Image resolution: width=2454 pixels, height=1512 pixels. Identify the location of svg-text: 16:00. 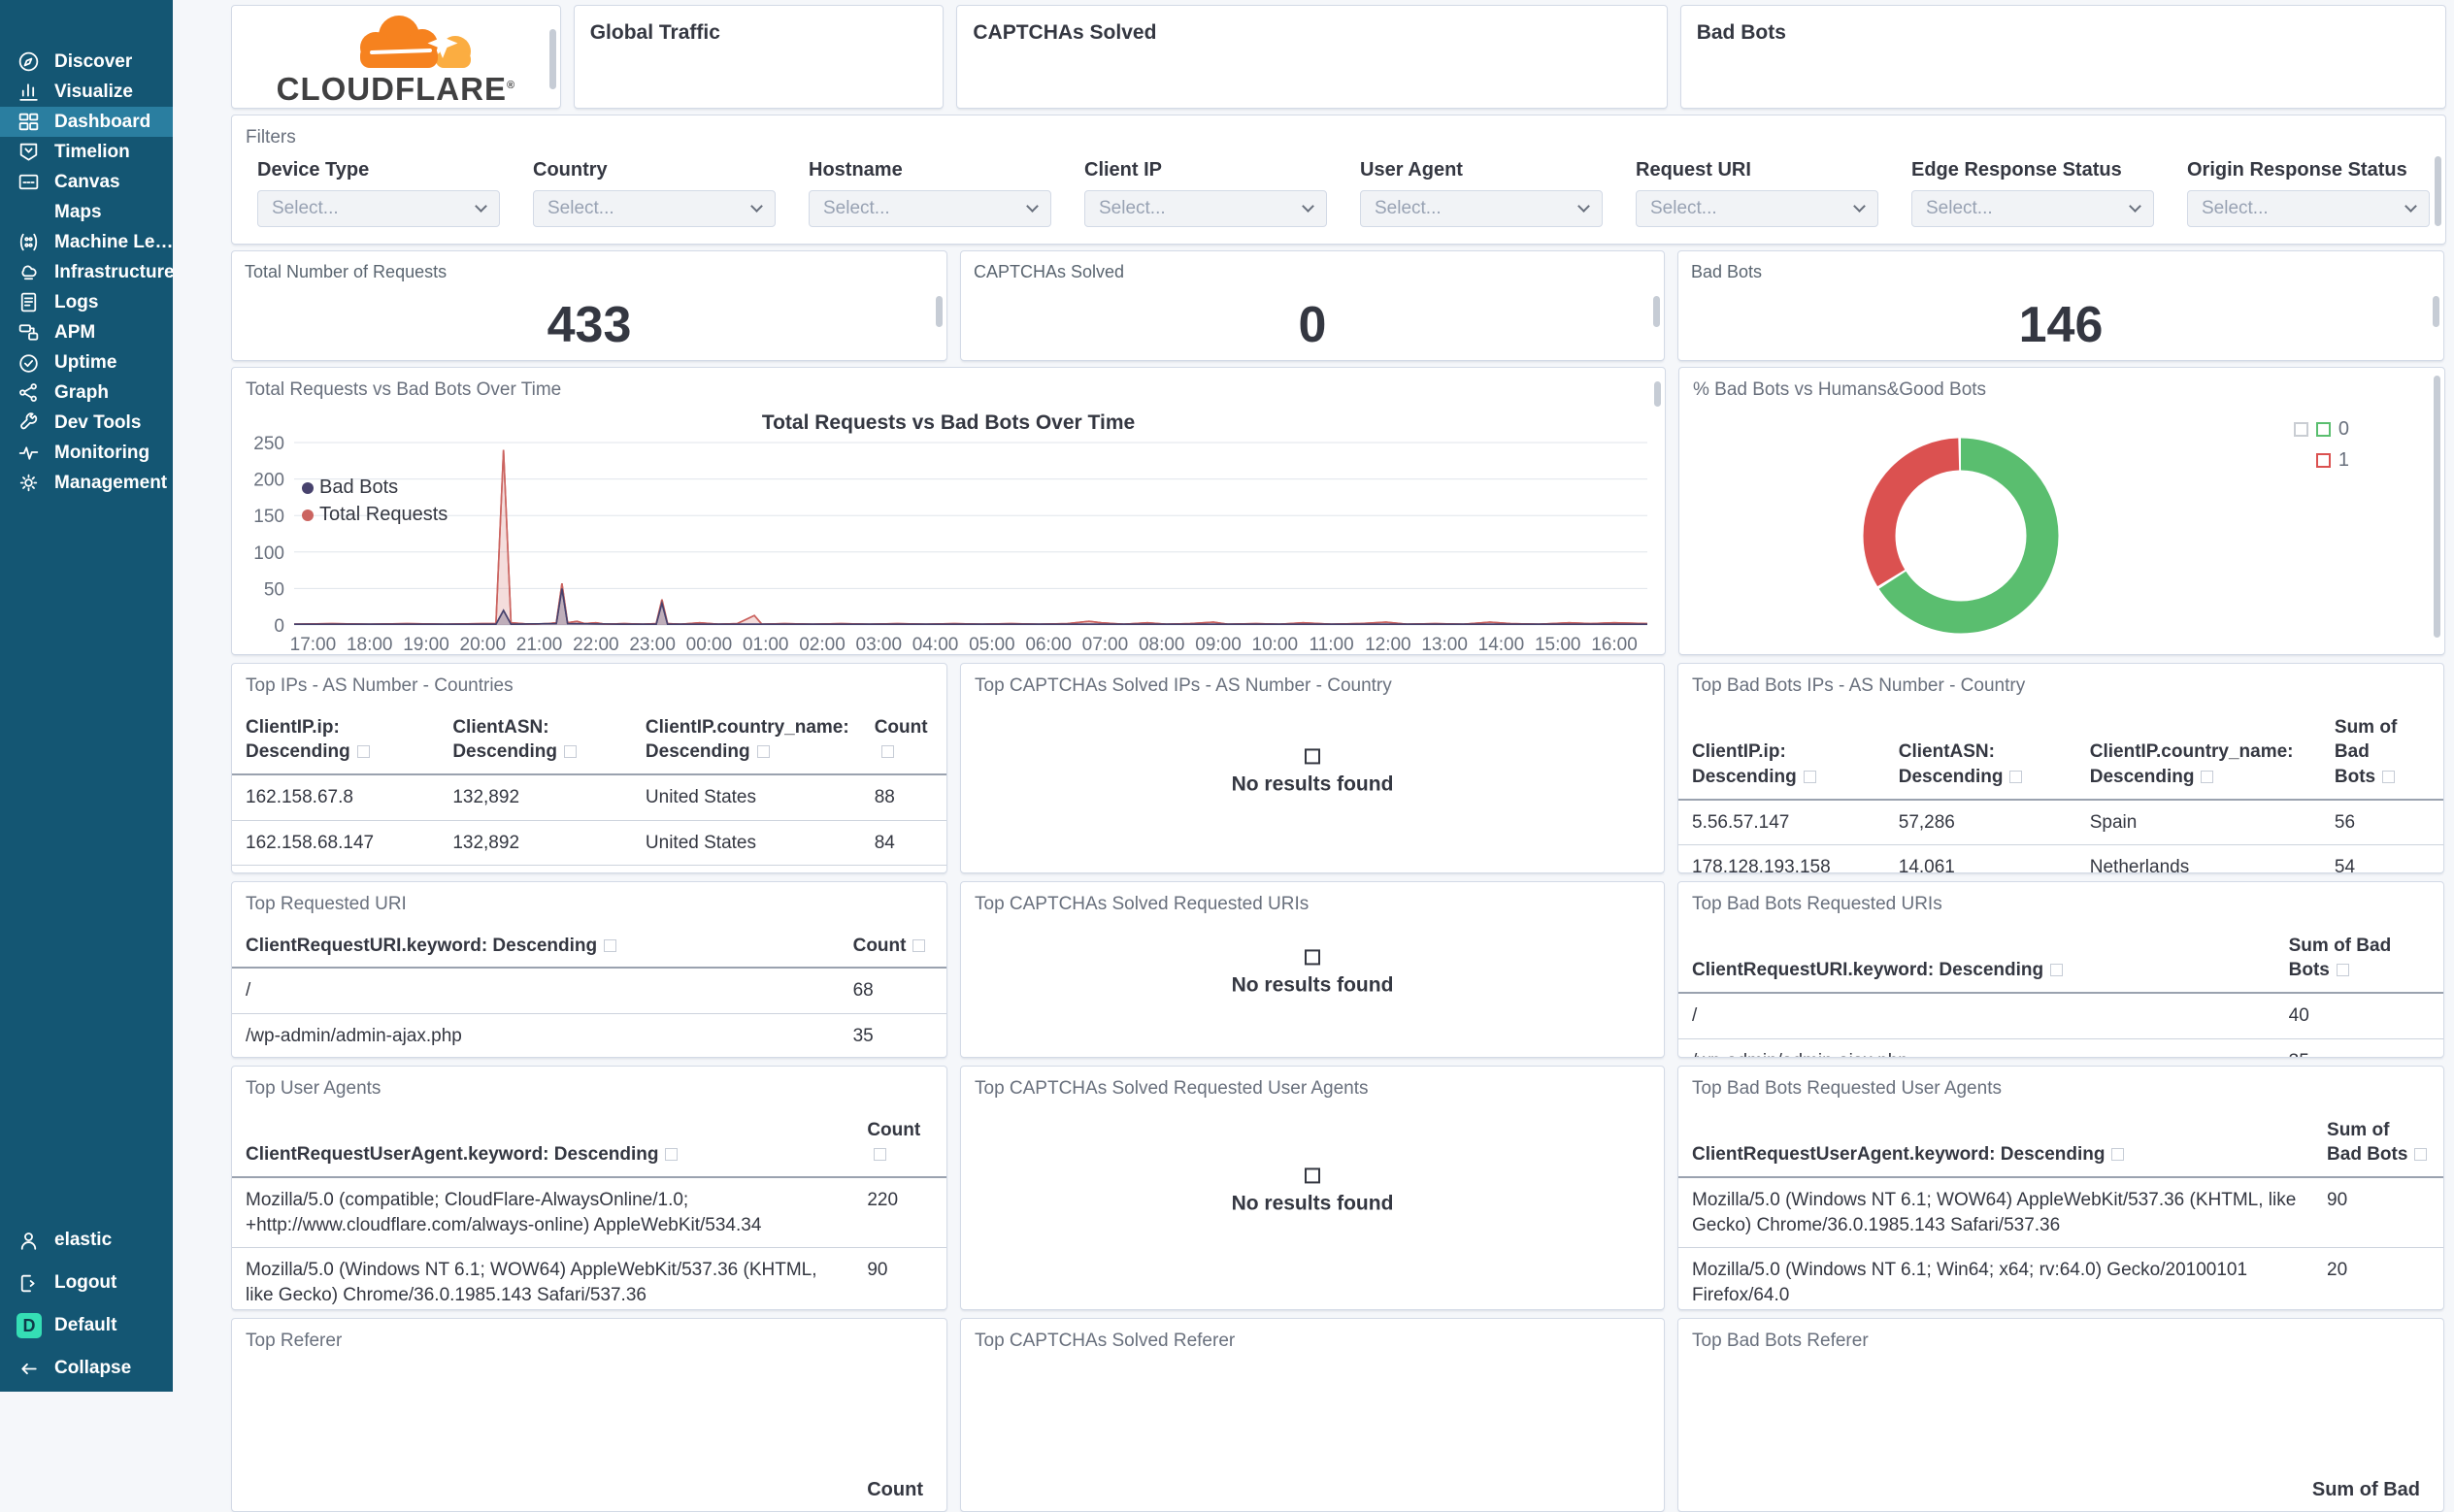
(1614, 645).